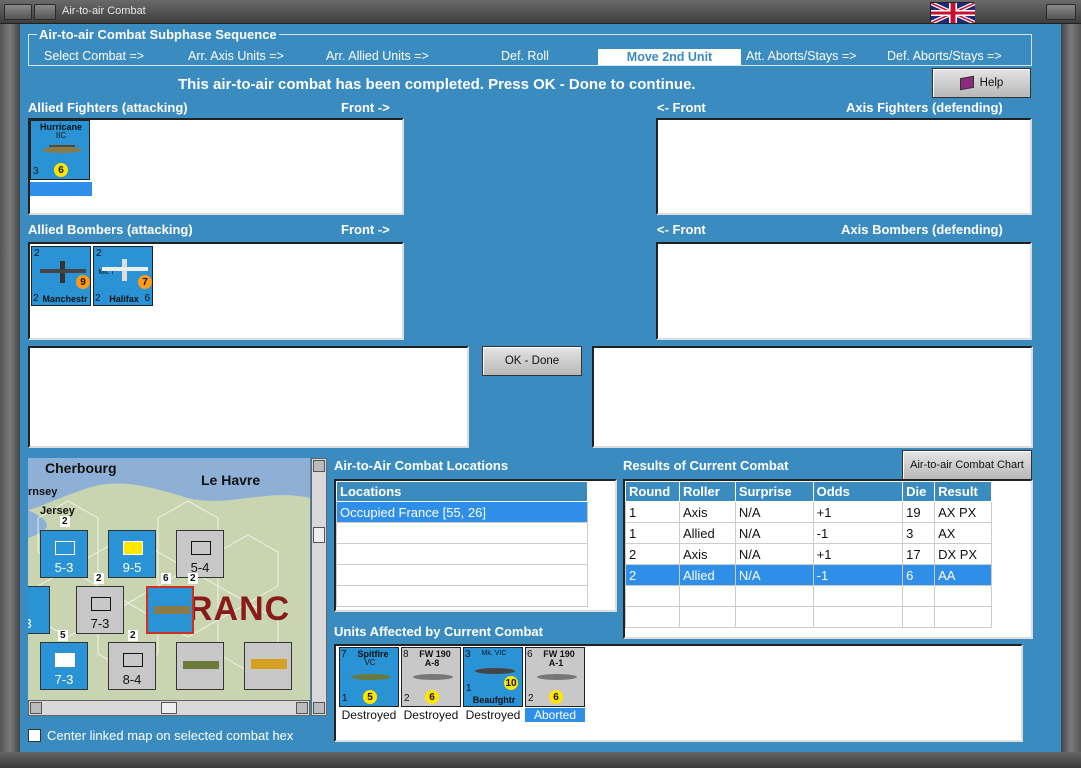 This screenshot has height=768, width=1081. What do you see at coordinates (774, 491) in the screenshot?
I see `col-surprise: Surprise` at bounding box center [774, 491].